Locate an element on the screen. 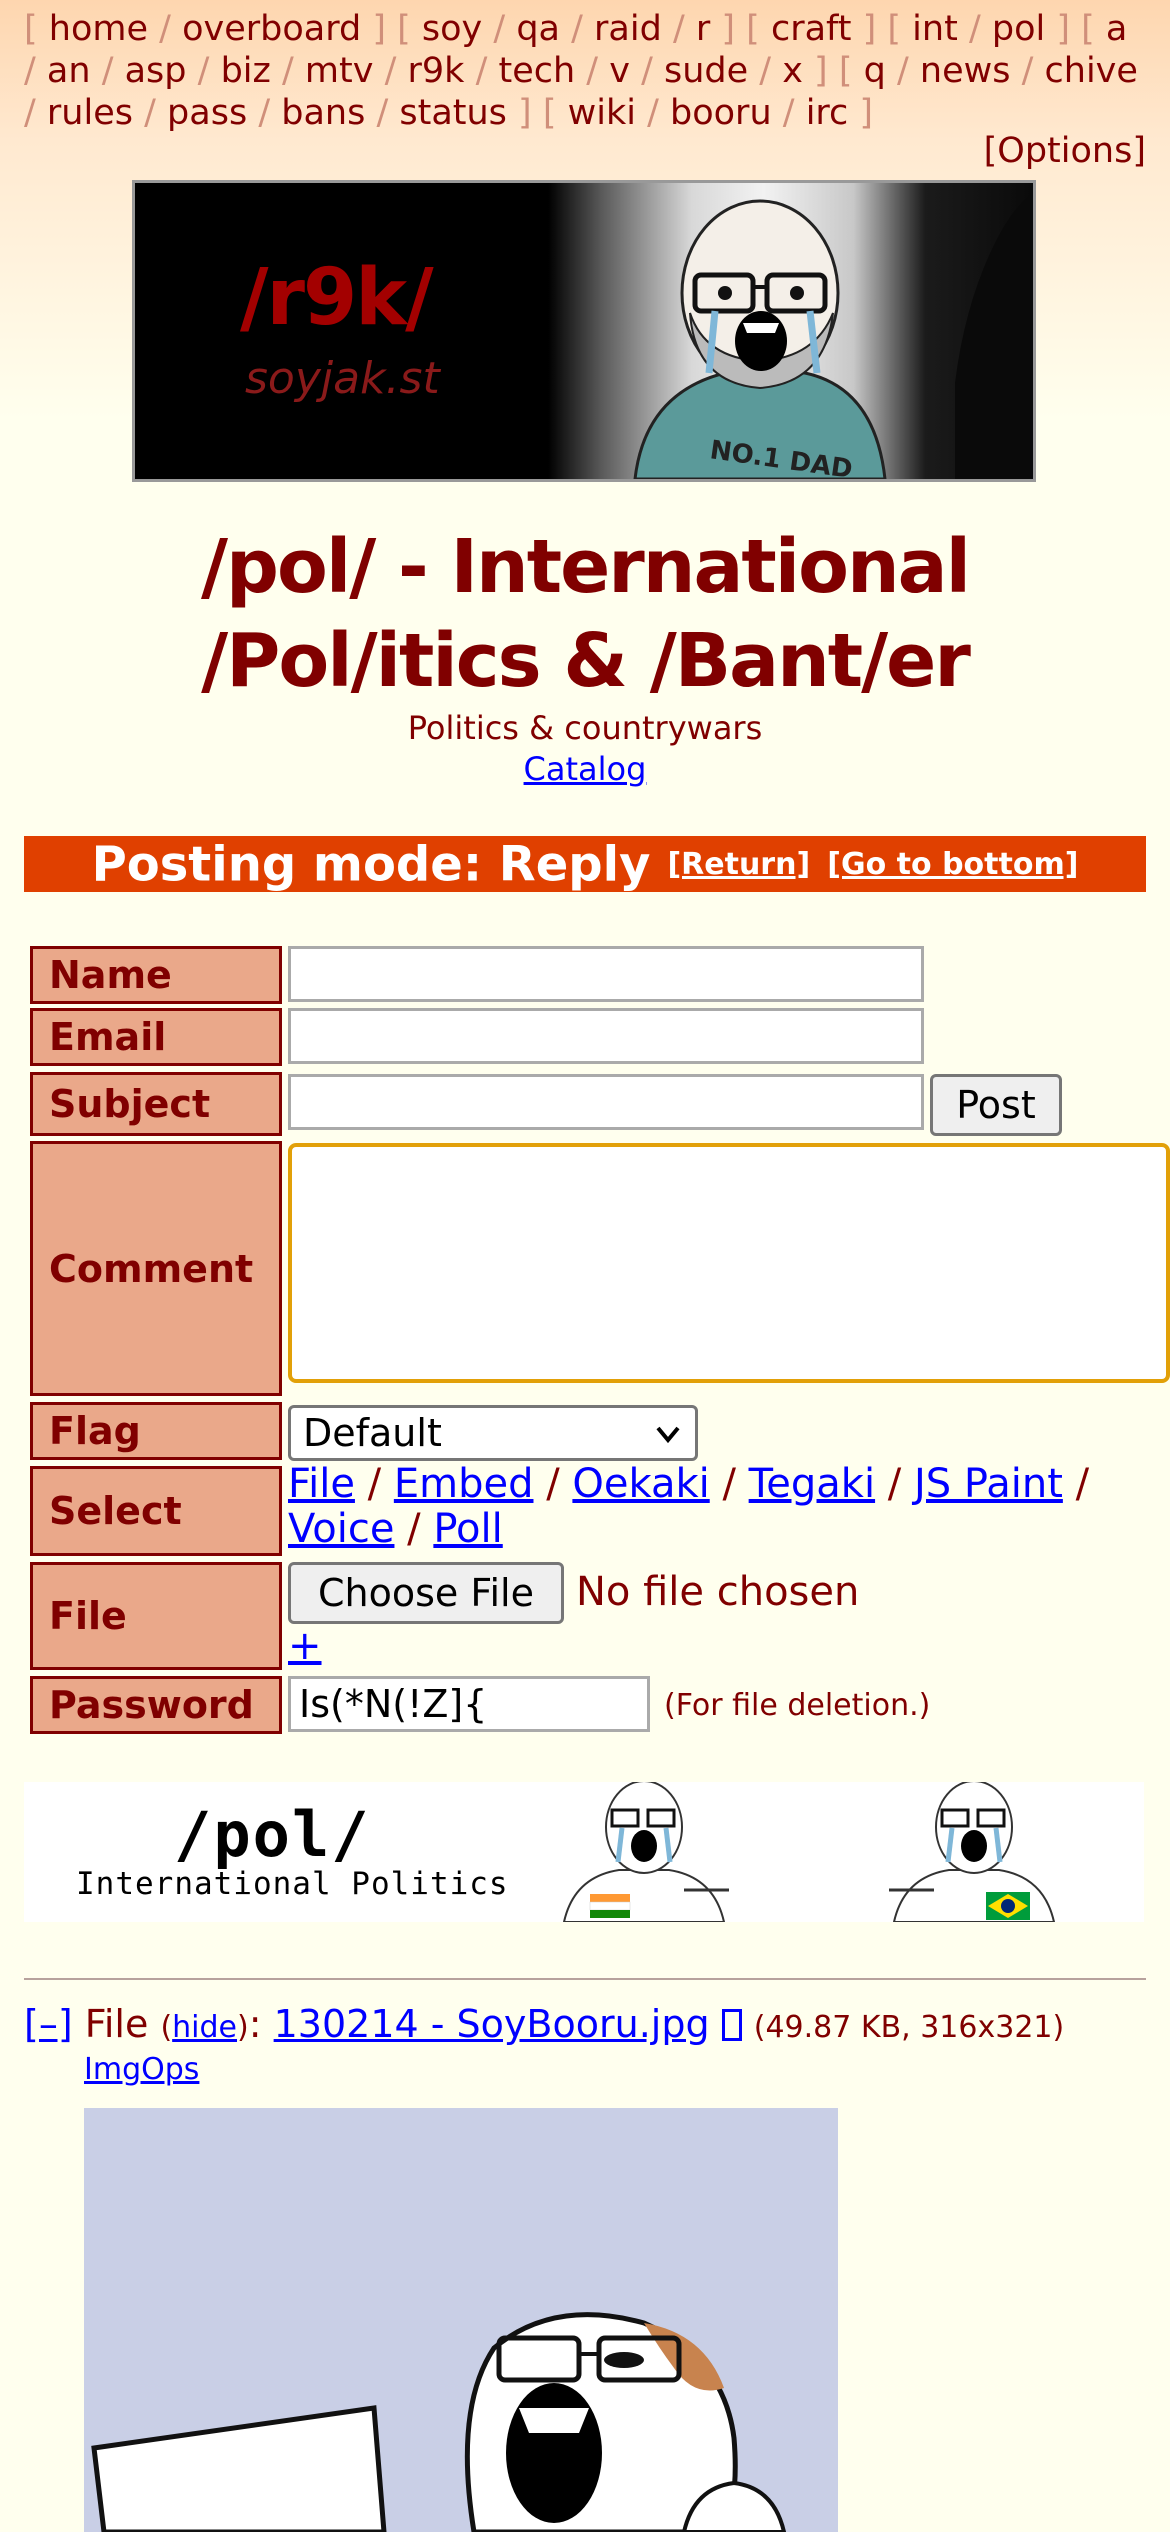 This screenshot has width=1170, height=2532. nav-link-irc: irc is located at coordinates (827, 113).